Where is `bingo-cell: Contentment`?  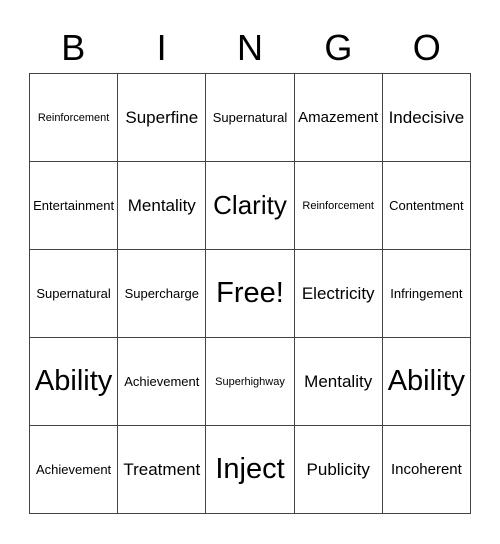 bingo-cell: Contentment is located at coordinates (426, 206).